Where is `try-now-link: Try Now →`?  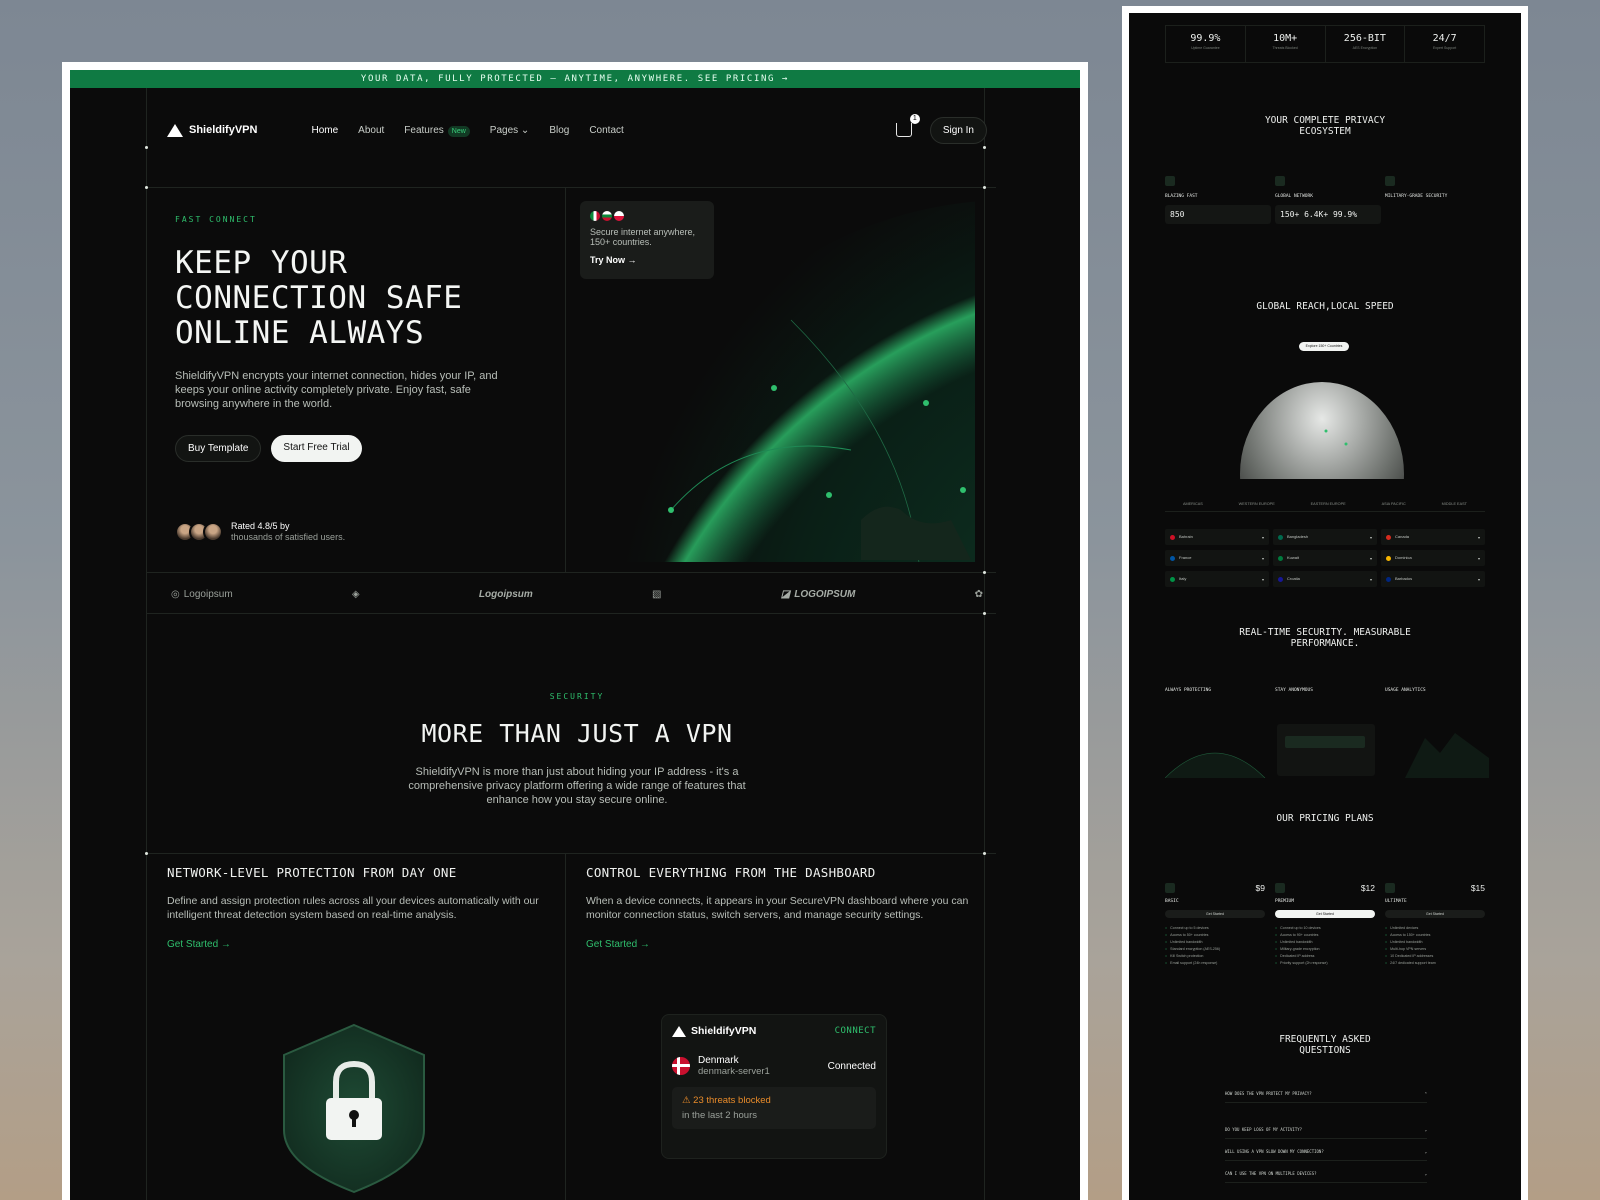
try-now-link: Try Now → is located at coordinates (647, 260).